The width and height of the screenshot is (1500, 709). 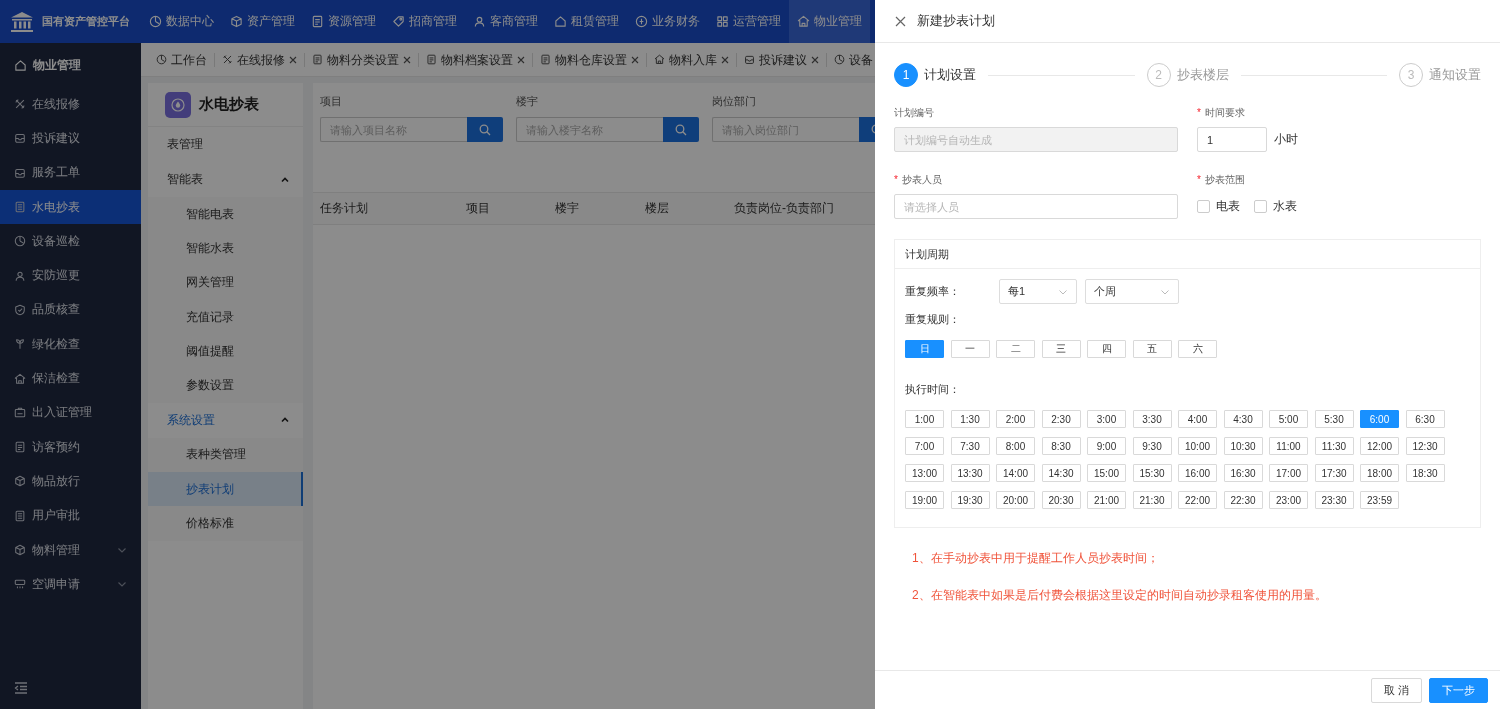 What do you see at coordinates (1106, 473) in the screenshot?
I see `time-toggle: 15:00` at bounding box center [1106, 473].